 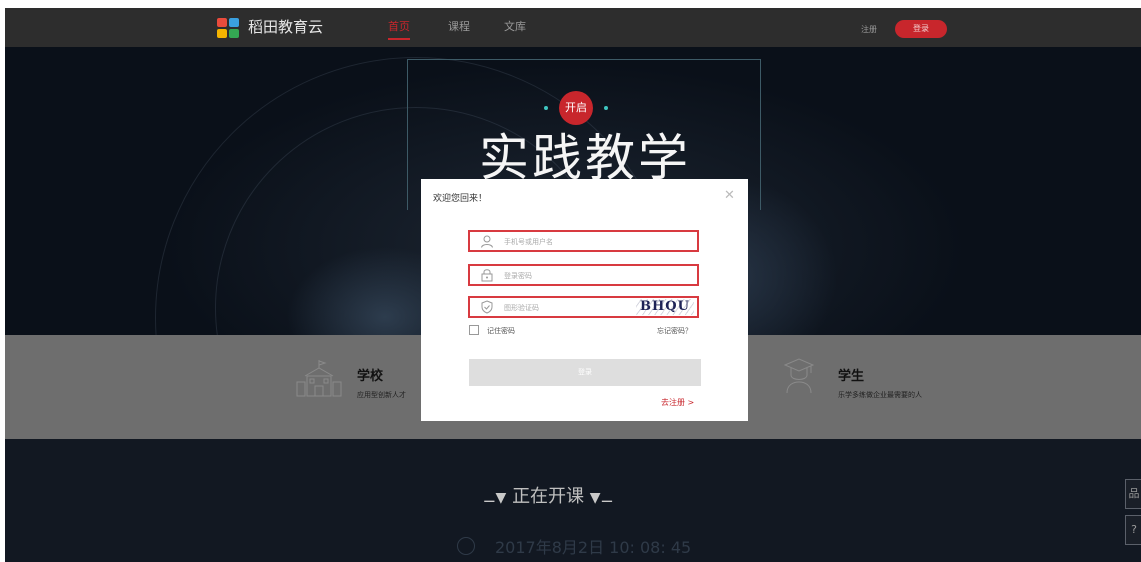 I want to click on open-badge: 开启, so click(x=576, y=108).